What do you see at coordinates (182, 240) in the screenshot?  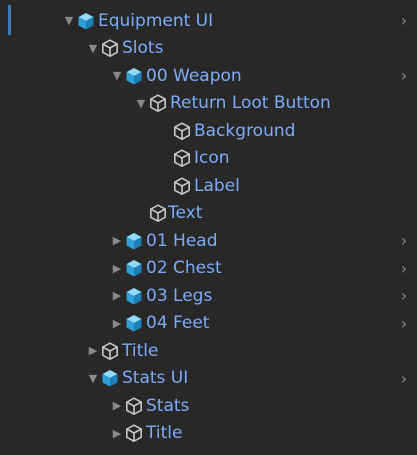 I see `tree-item-label: 01 Head` at bounding box center [182, 240].